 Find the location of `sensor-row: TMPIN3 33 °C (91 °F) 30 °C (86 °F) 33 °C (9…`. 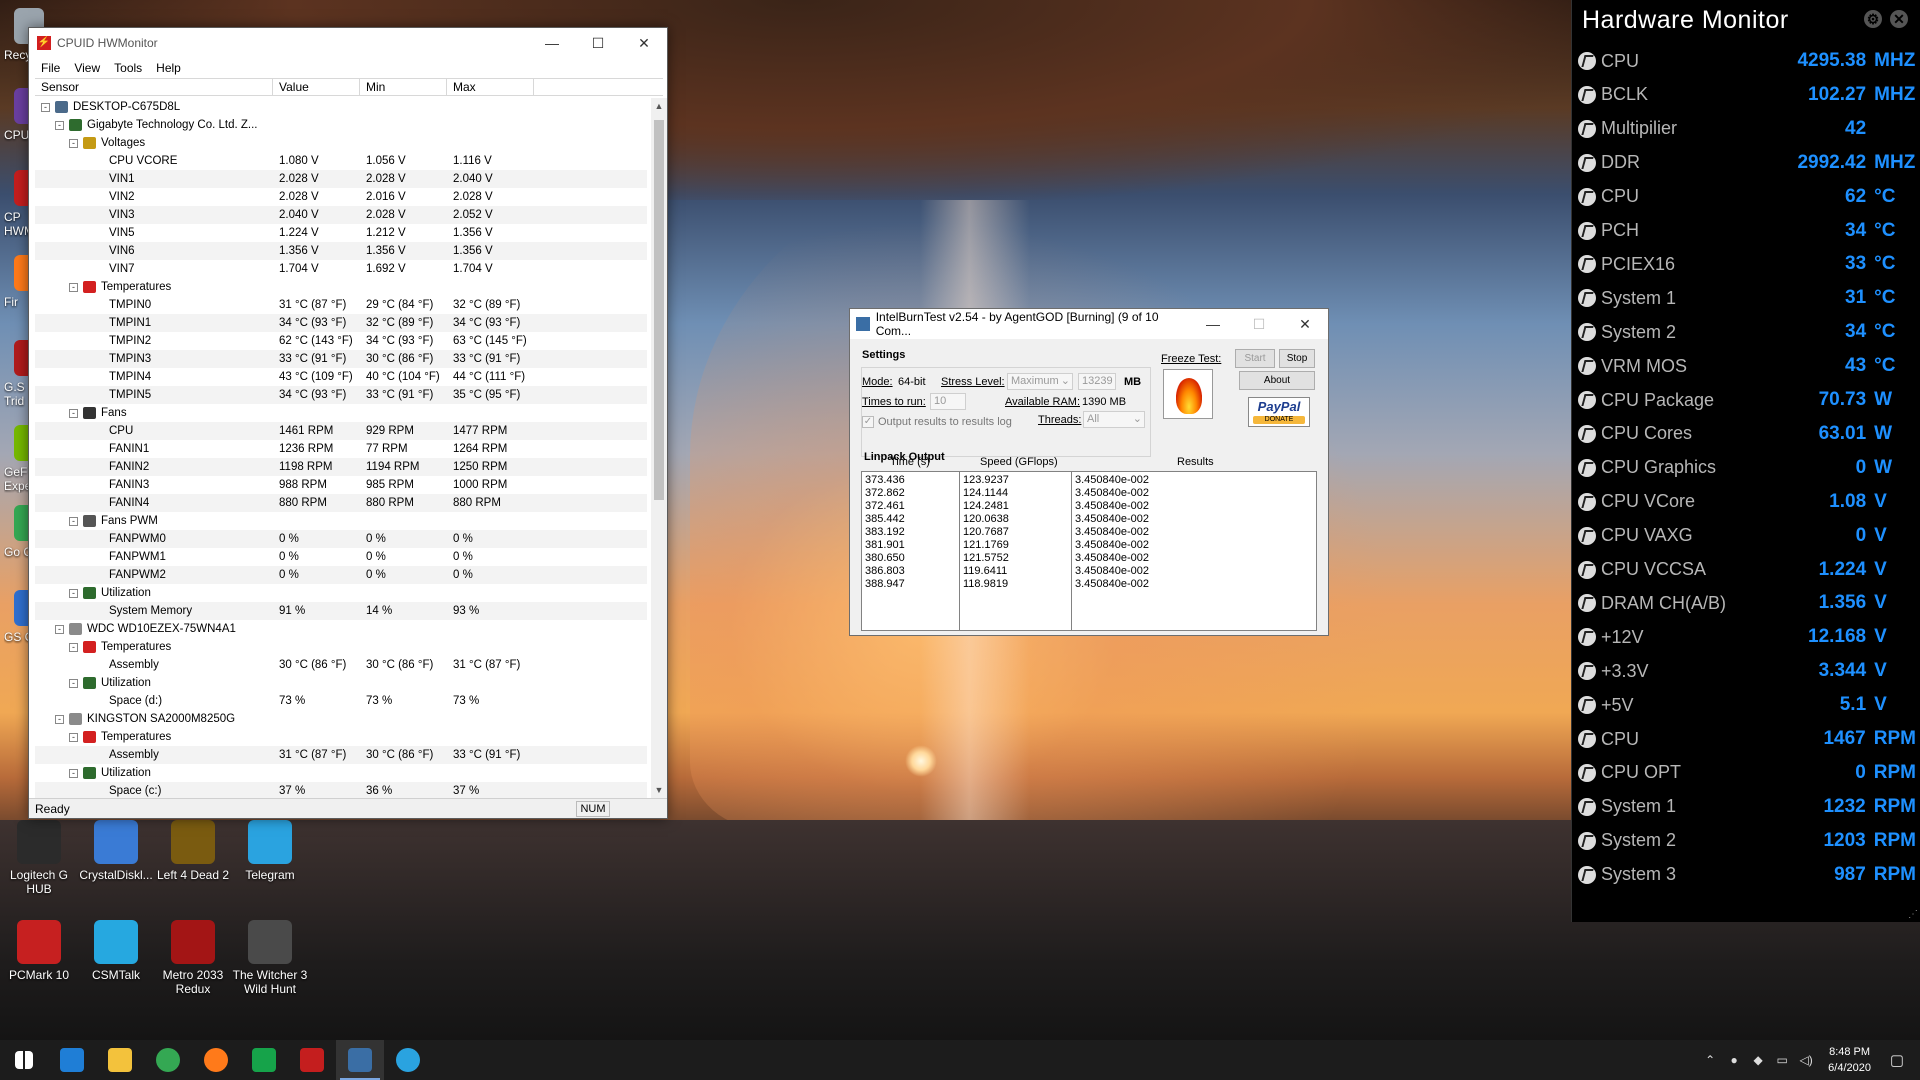

sensor-row: TMPIN3 33 °C (91 °F) 30 °C (86 °F) 33 °C (9… is located at coordinates (341, 359).